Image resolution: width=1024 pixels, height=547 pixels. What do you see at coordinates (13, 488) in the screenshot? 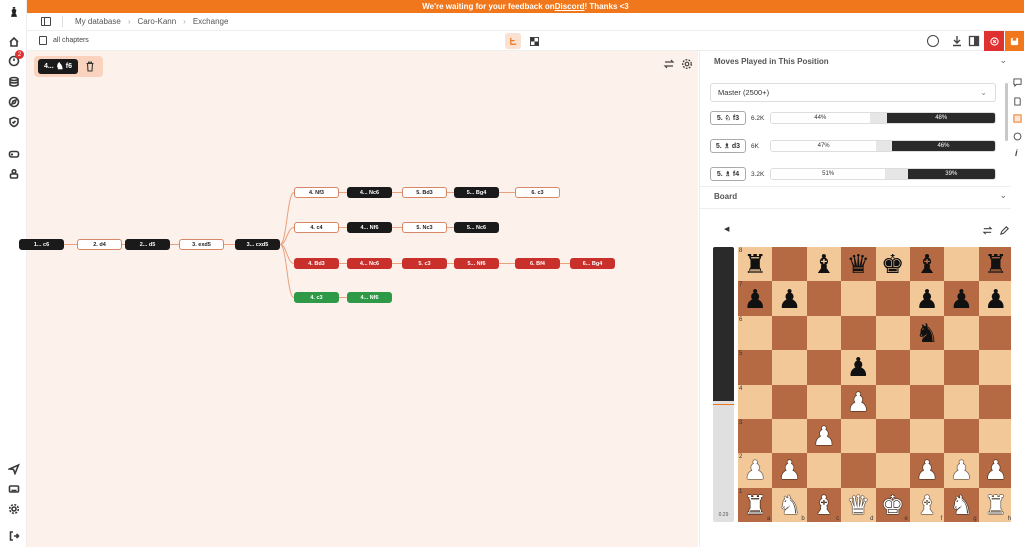
I see `keyboard-icon` at bounding box center [13, 488].